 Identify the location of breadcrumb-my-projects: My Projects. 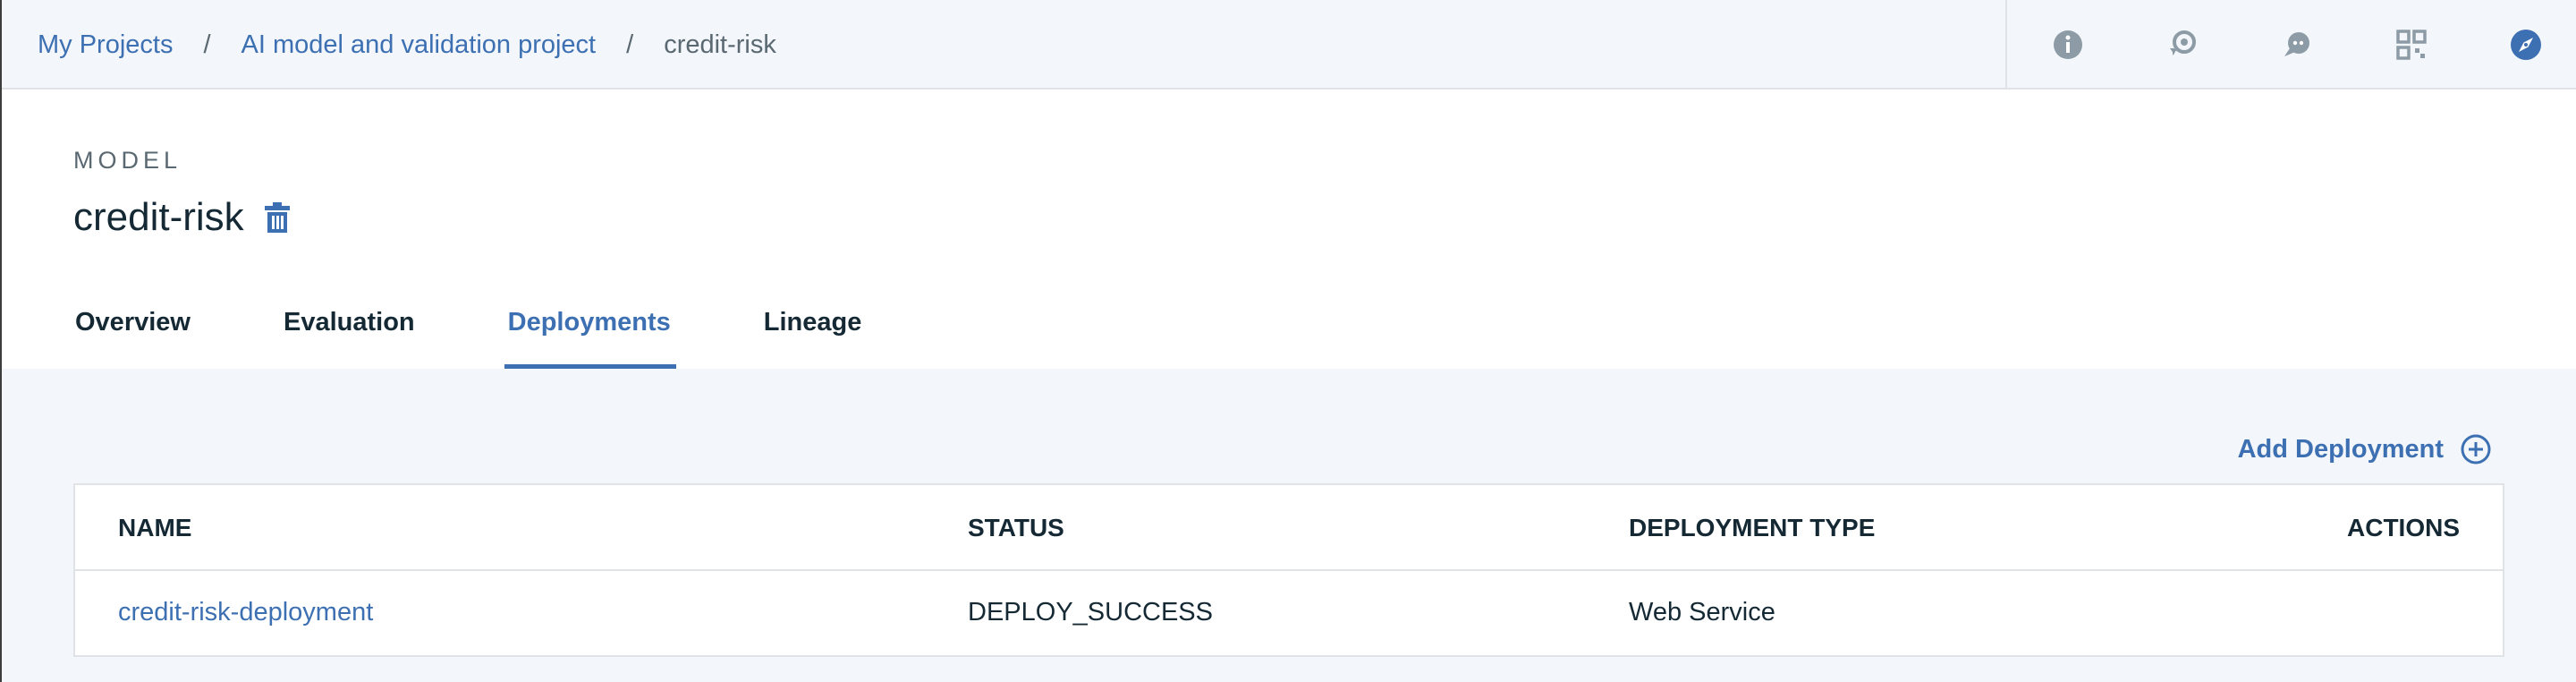
(105, 45).